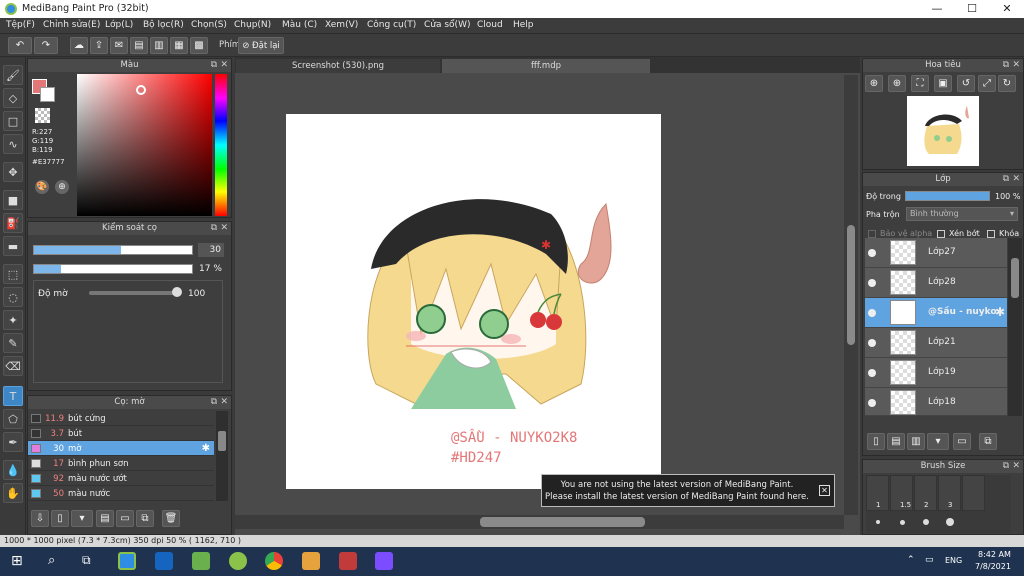 The height and width of the screenshot is (576, 1024). I want to click on eraser-tool-icon: ◇, so click(13, 98).